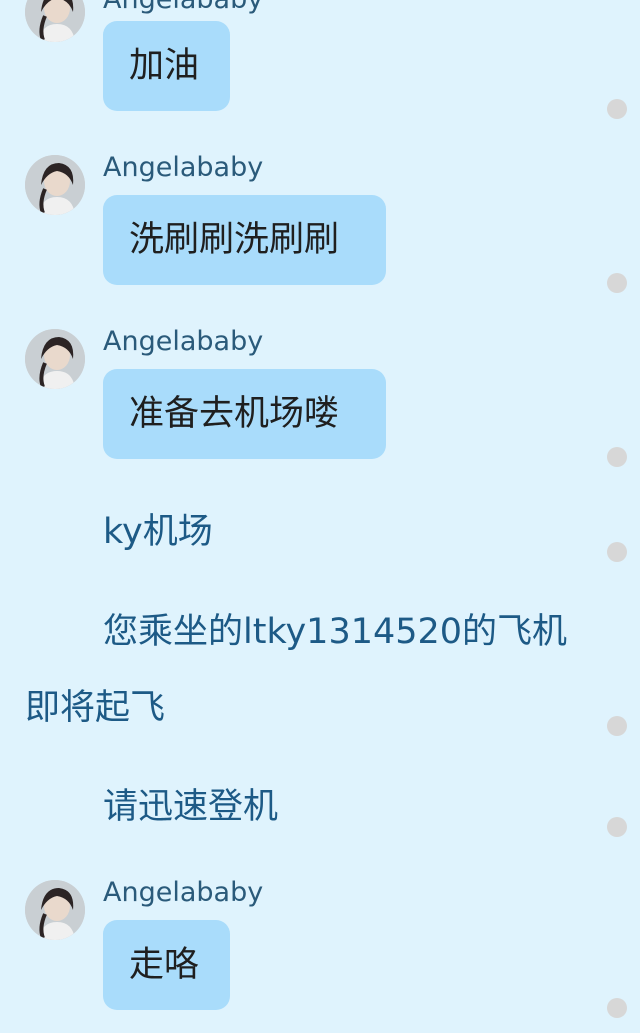  What do you see at coordinates (190, 807) in the screenshot?
I see `message-text: 请迅速登机` at bounding box center [190, 807].